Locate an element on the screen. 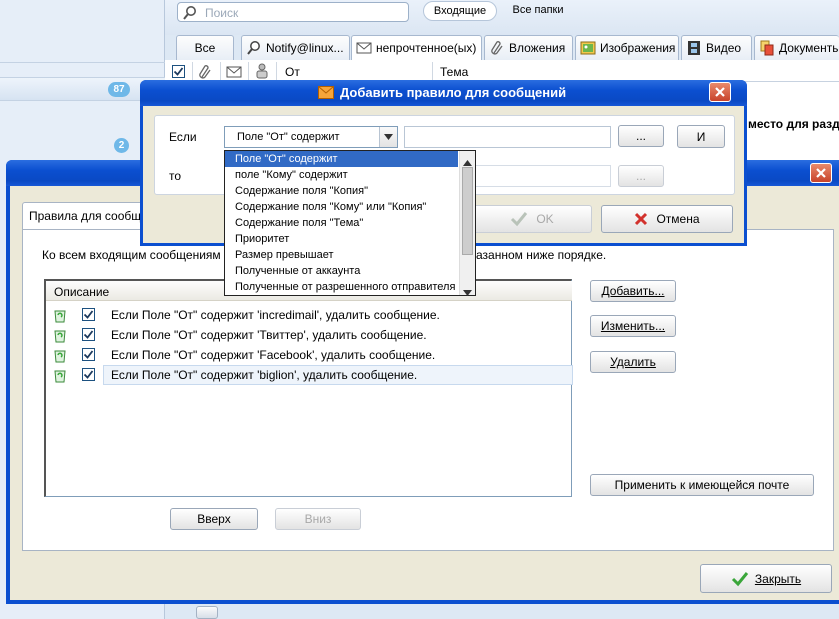 The image size is (839, 619). dropdown-arrow-button is located at coordinates (388, 137).